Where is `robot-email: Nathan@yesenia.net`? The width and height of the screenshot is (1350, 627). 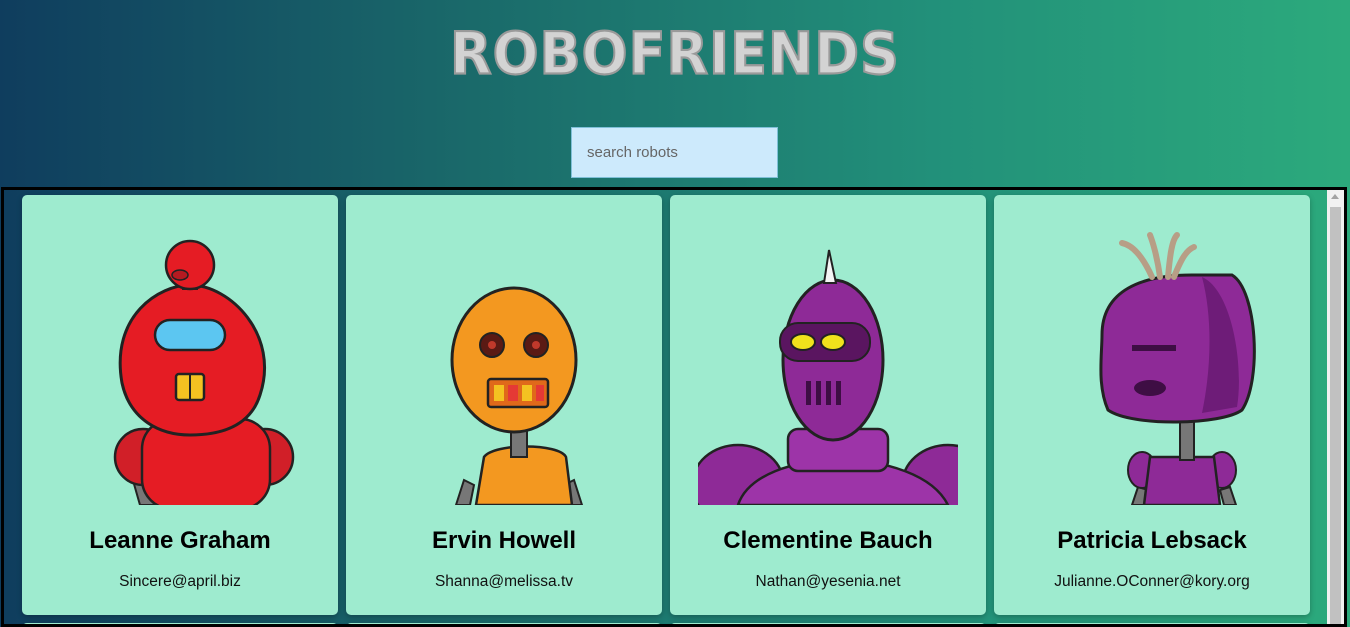
robot-email: Nathan@yesenia.net is located at coordinates (828, 581).